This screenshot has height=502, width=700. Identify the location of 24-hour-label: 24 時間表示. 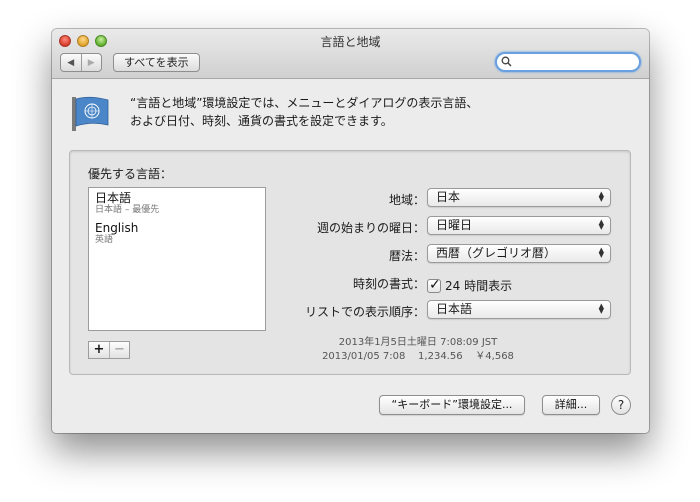
(478, 285).